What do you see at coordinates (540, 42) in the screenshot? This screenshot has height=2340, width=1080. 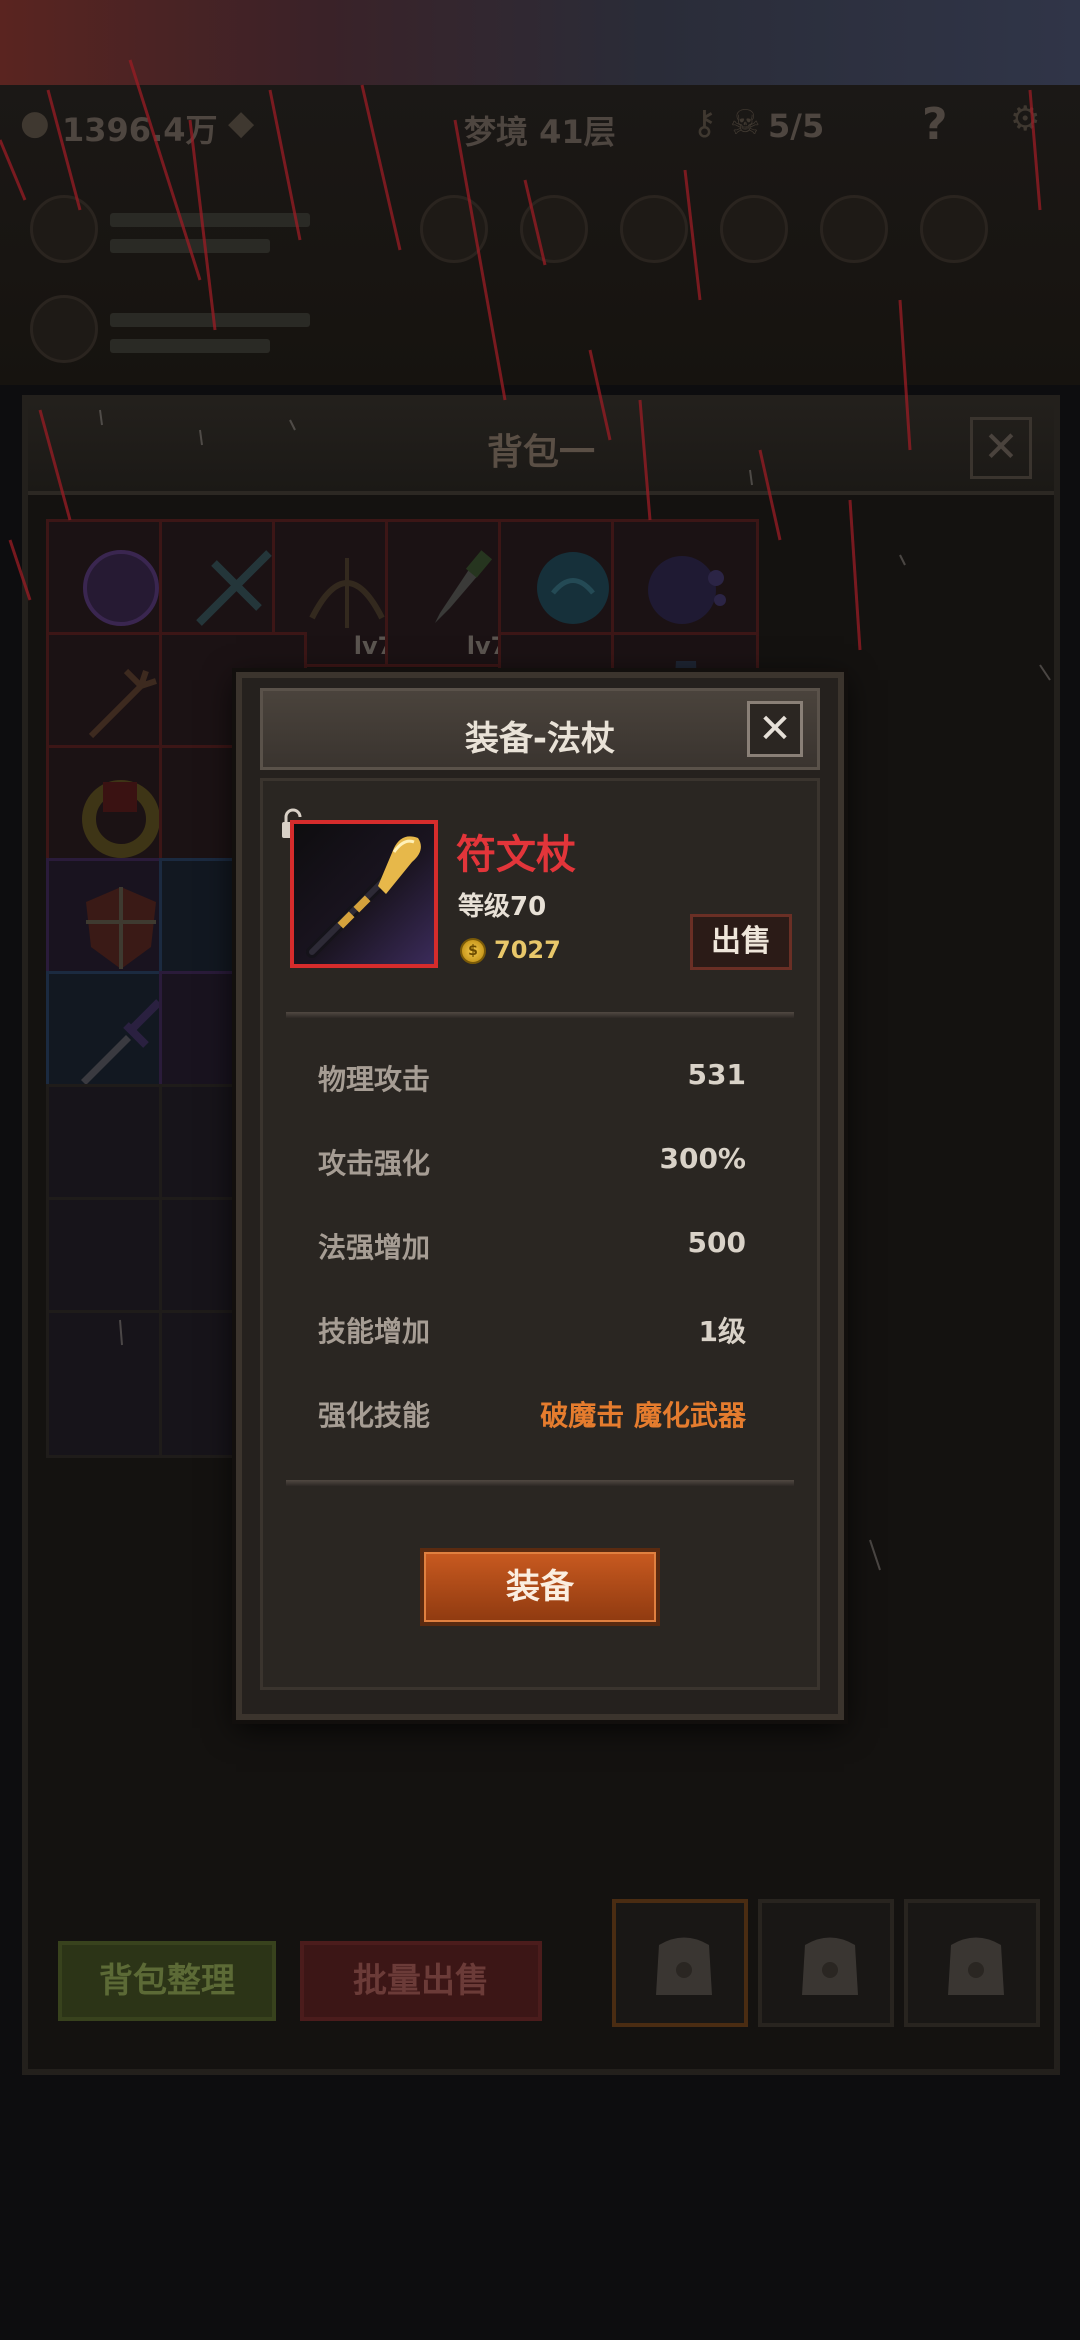 I see `top-banner` at bounding box center [540, 42].